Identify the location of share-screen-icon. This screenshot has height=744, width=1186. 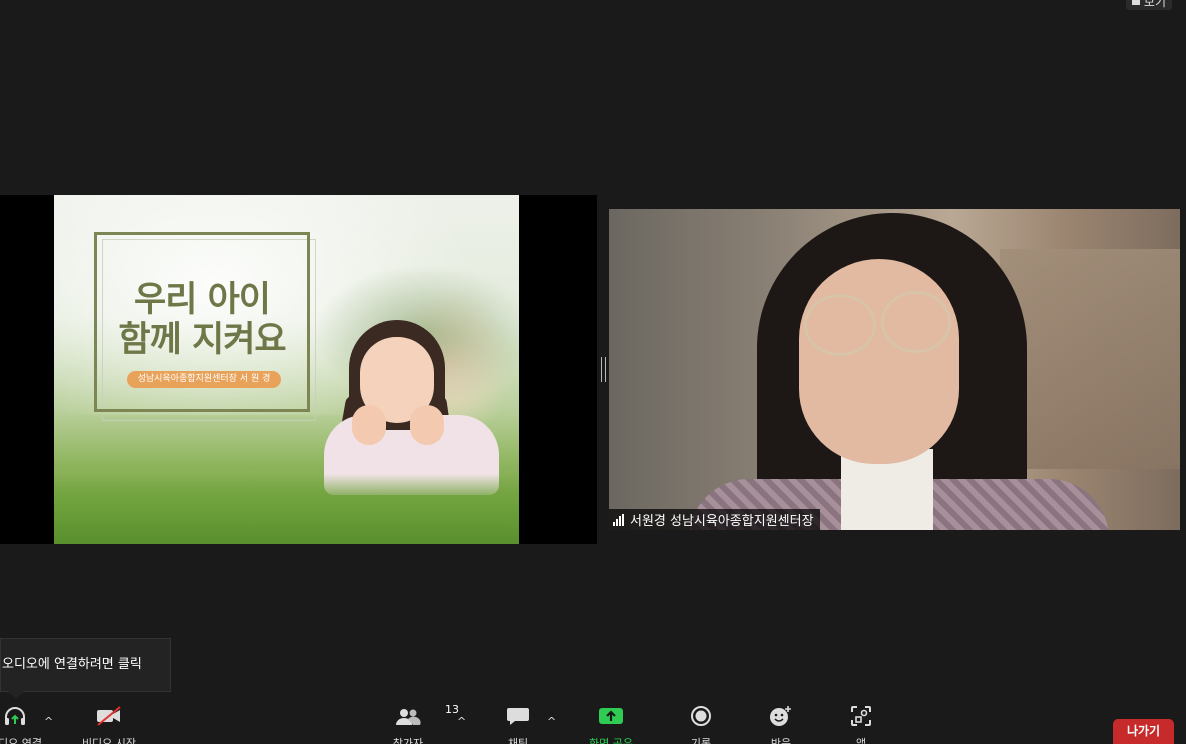
(611, 716).